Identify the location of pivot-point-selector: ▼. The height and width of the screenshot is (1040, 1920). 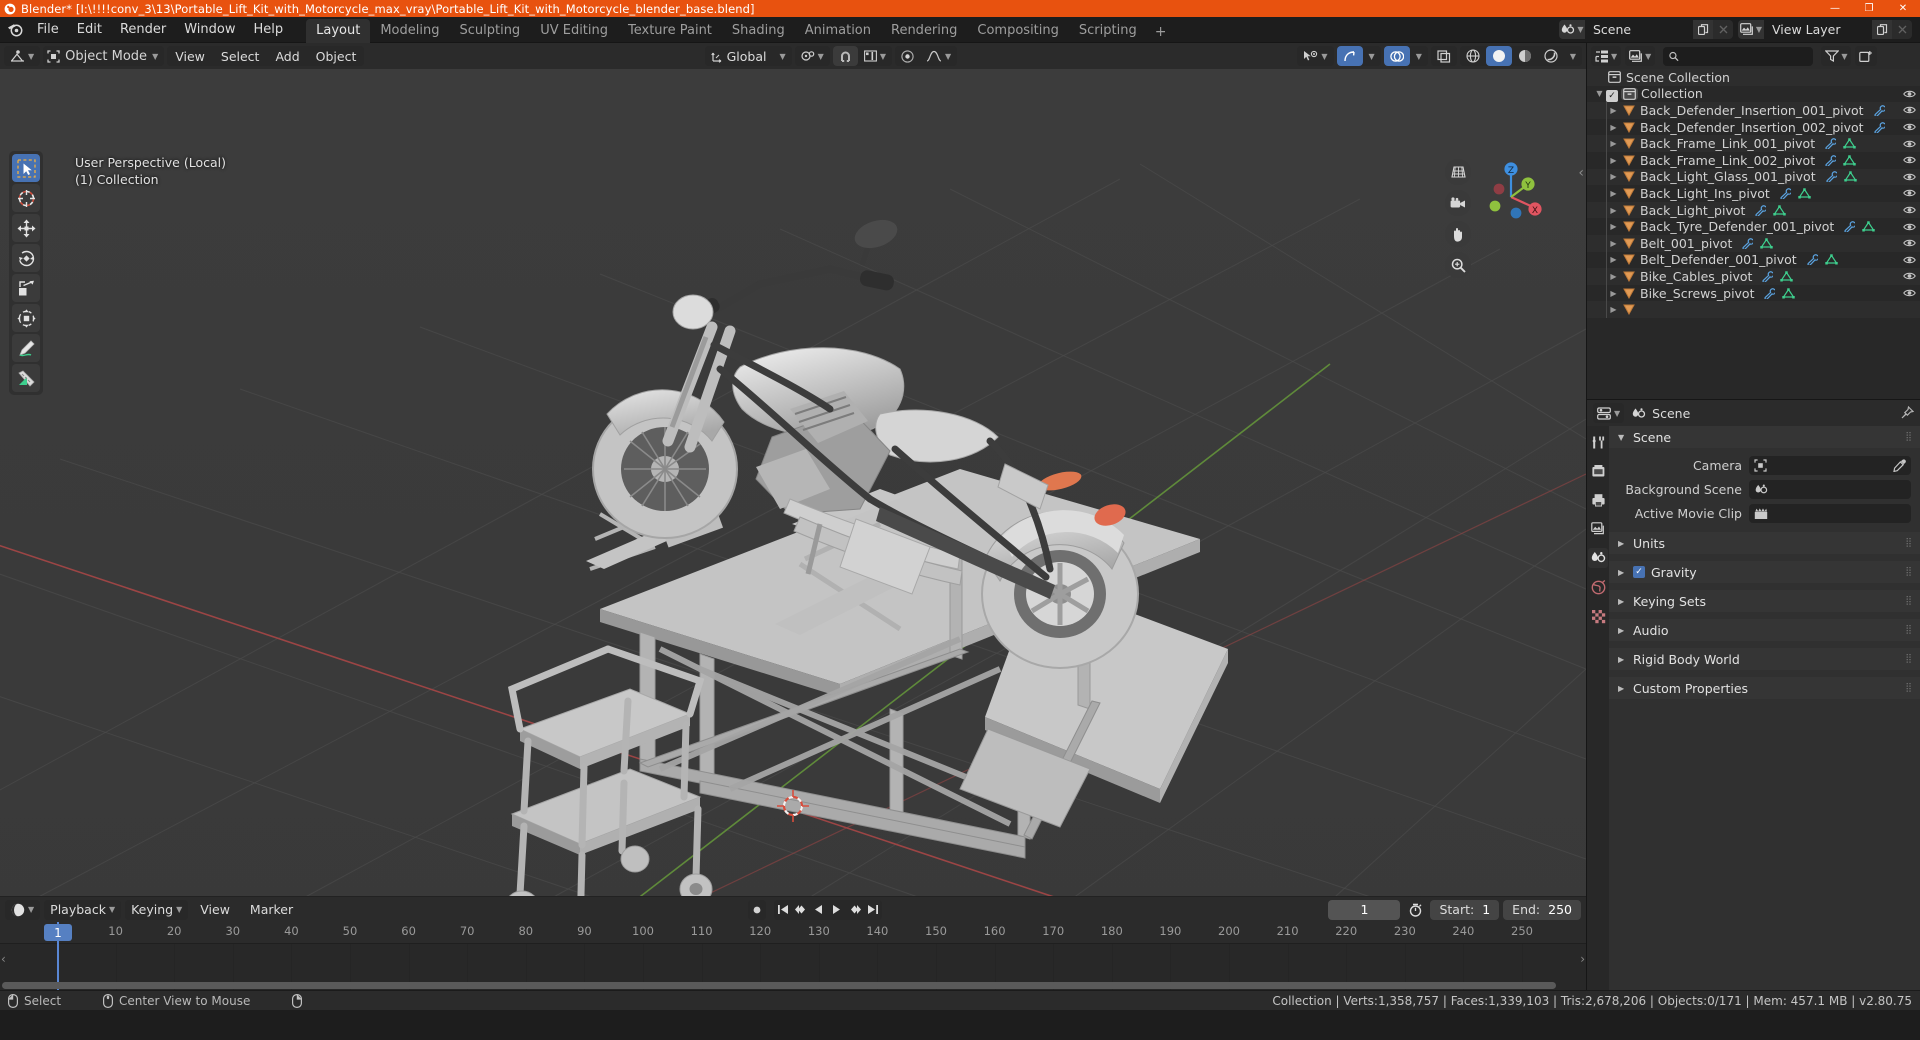
(812, 56).